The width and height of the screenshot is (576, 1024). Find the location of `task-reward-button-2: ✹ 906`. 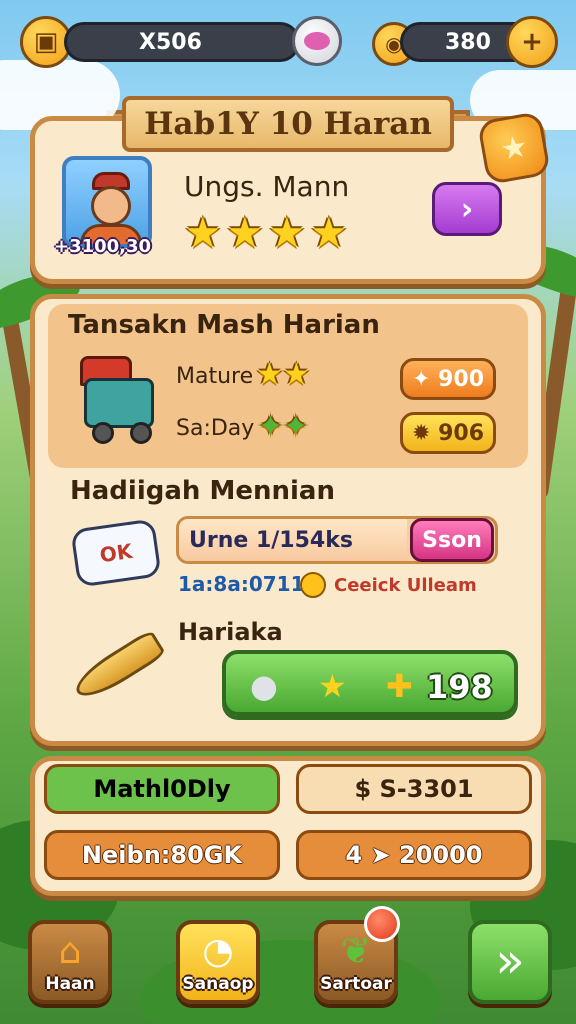

task-reward-button-2: ✹ 906 is located at coordinates (448, 433).